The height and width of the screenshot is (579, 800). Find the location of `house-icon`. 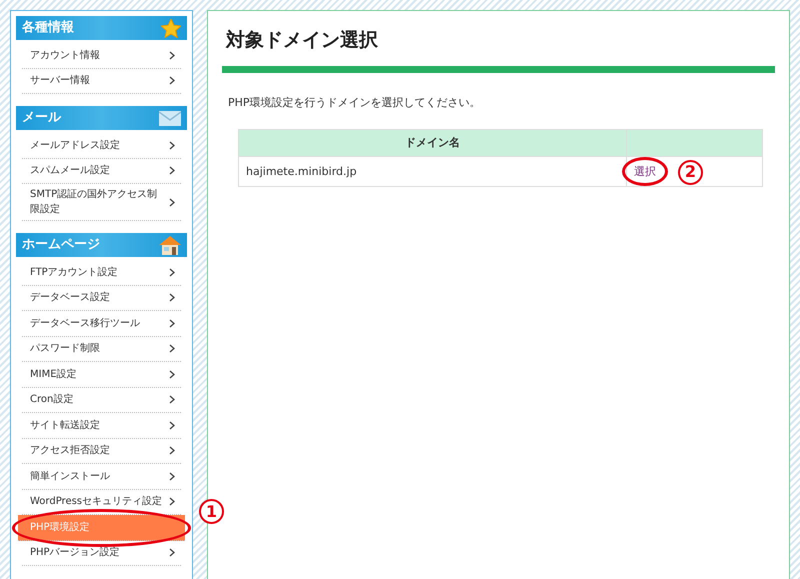

house-icon is located at coordinates (170, 245).